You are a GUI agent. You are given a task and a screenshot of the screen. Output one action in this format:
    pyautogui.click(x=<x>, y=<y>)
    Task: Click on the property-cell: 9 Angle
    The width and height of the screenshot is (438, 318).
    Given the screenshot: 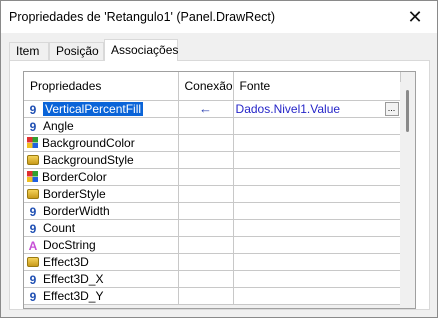 What is the action you would take?
    pyautogui.click(x=101, y=126)
    